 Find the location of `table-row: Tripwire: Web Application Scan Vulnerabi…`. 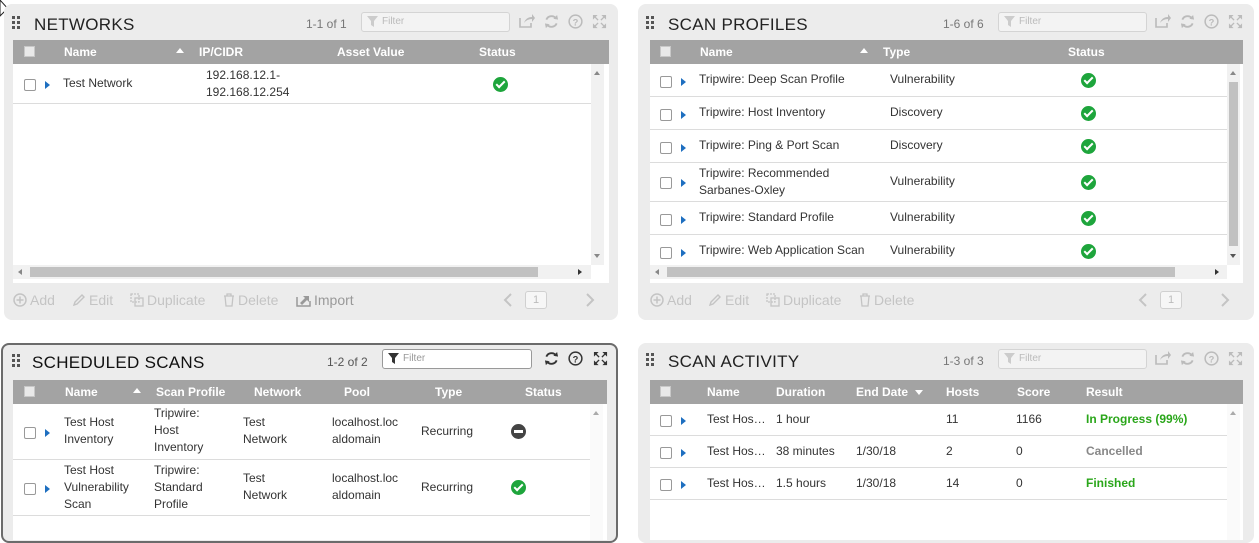

table-row: Tripwire: Web Application Scan Vulnerabi… is located at coordinates (938, 251).